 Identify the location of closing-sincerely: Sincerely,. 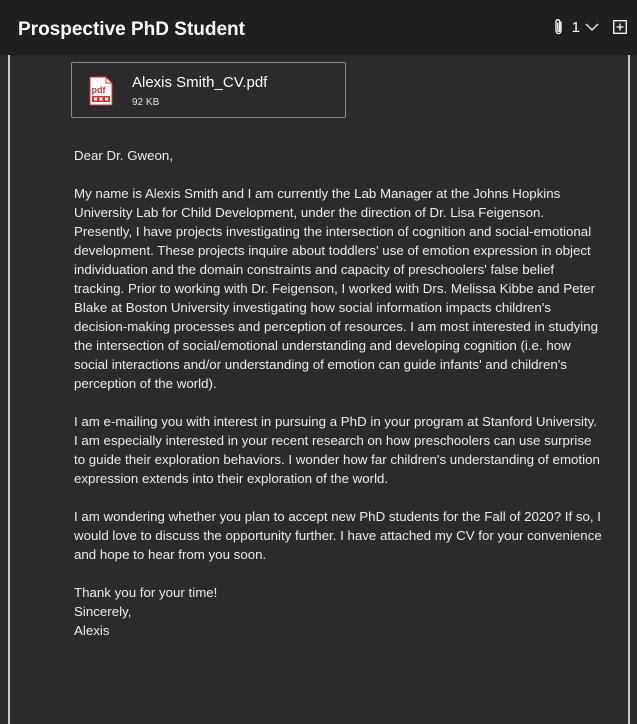
(103, 611).